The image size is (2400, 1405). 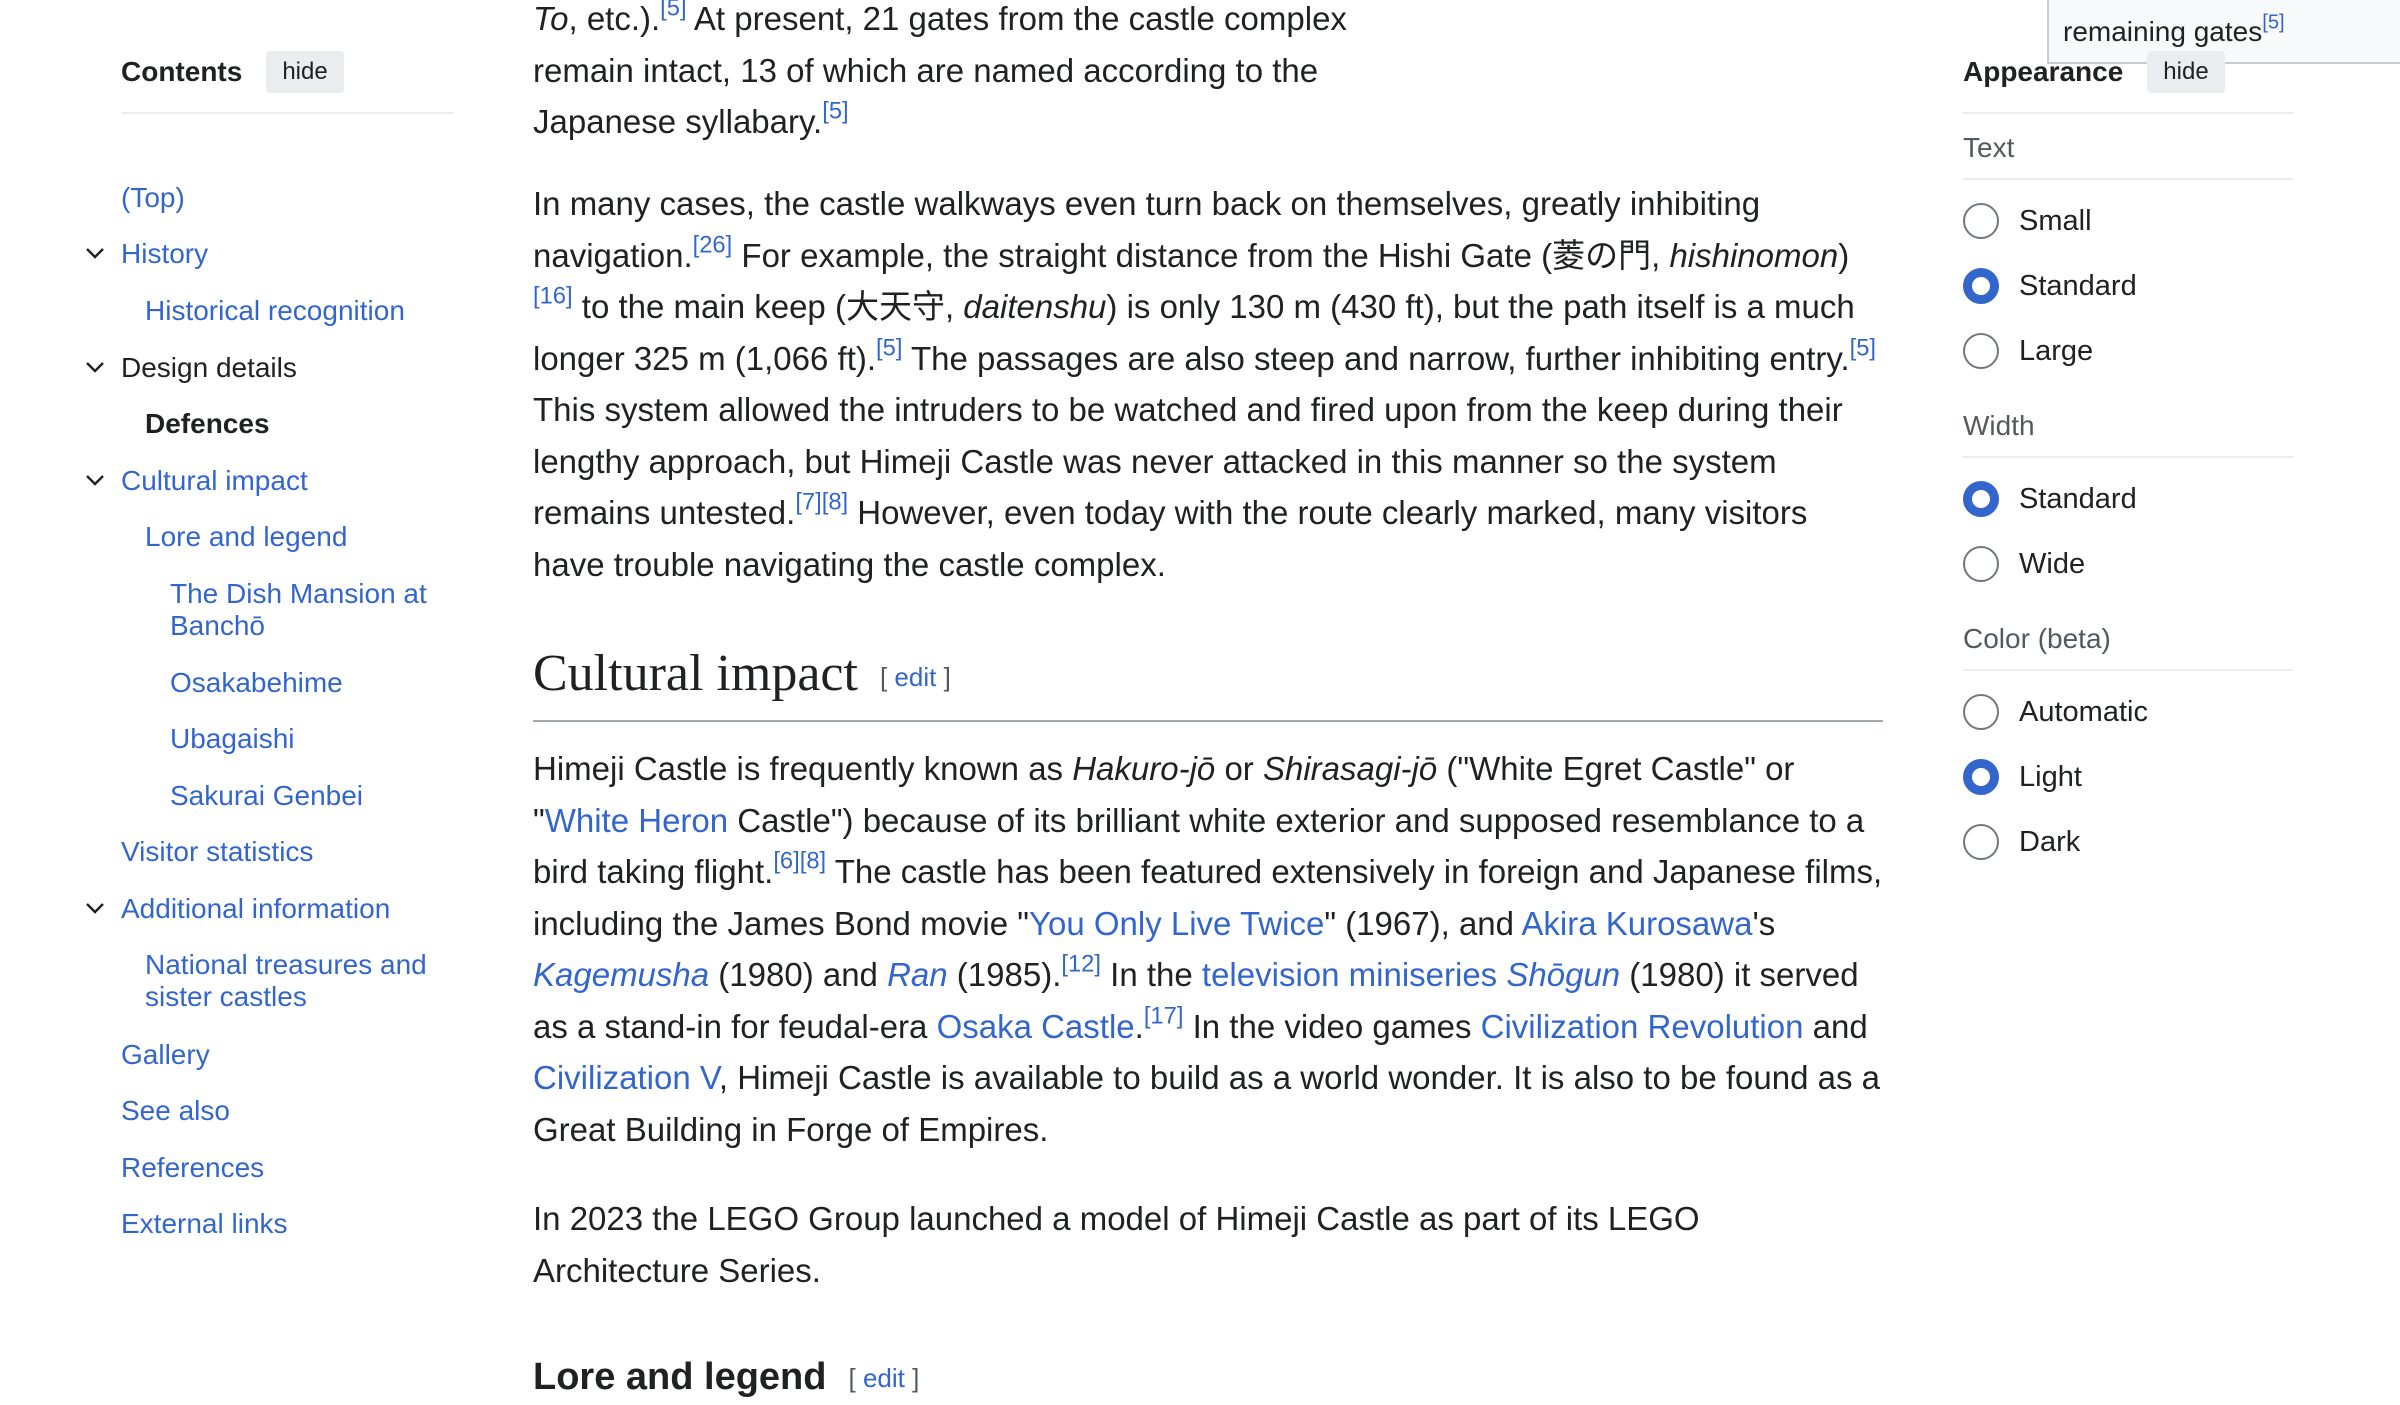 I want to click on text: , etc.)., so click(x=614, y=18).